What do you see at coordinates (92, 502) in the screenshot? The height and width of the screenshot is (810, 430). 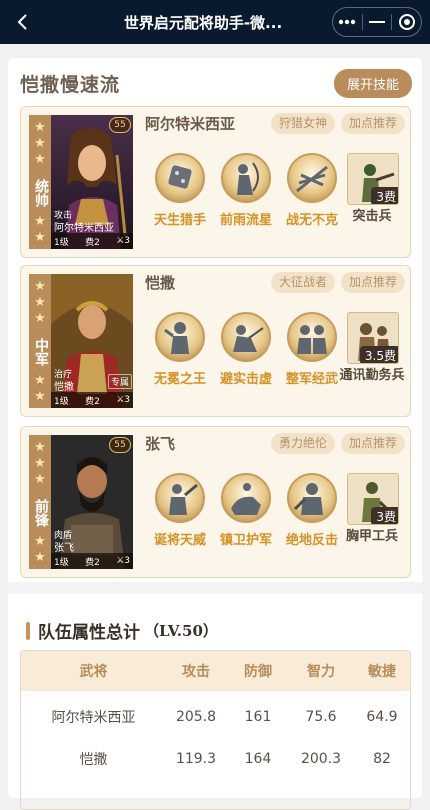 I see `general-portrait: 55 肉盾 张飞 1级 费2 ⚔3` at bounding box center [92, 502].